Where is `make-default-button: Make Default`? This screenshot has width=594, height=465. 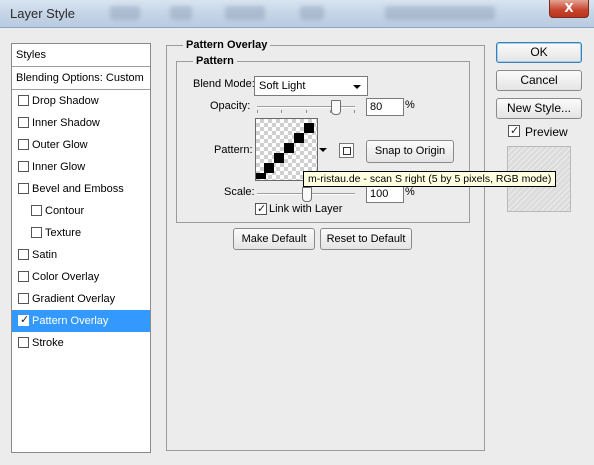 make-default-button: Make Default is located at coordinates (274, 239).